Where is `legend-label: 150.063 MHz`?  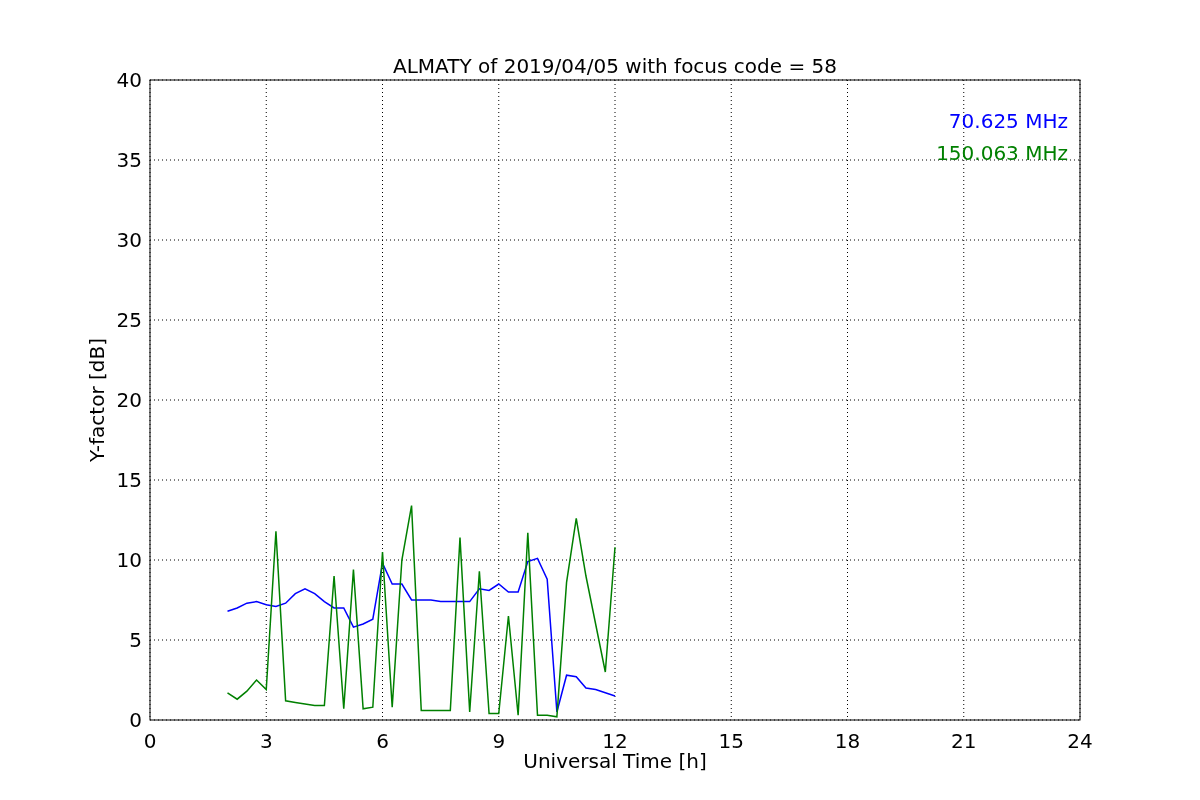 legend-label: 150.063 MHz is located at coordinates (1002, 153).